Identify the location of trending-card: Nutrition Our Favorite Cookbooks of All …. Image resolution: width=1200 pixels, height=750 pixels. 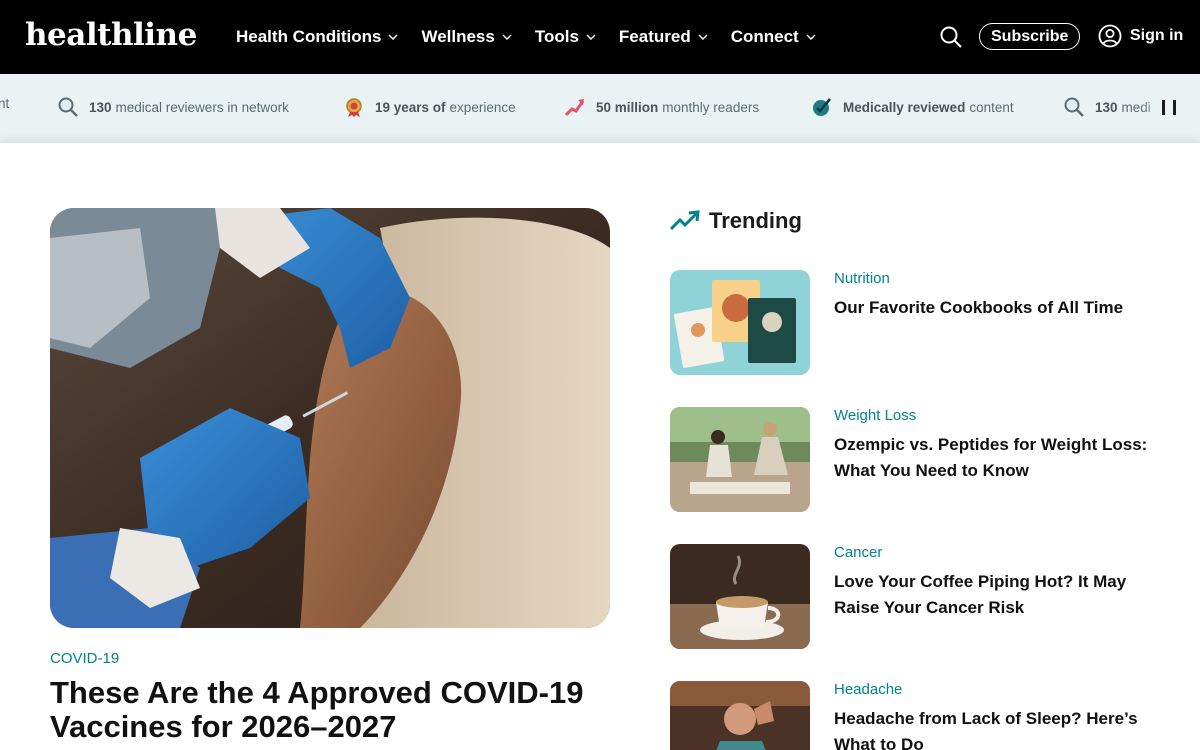
(910, 322).